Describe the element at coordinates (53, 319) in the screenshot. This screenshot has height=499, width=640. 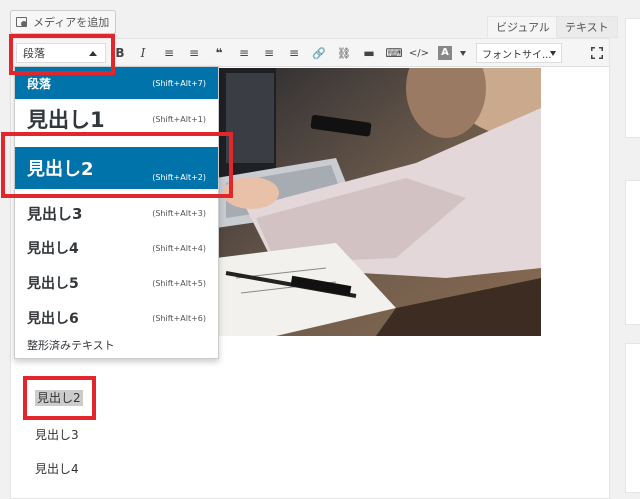
I see `menu-item-label: 見出し6` at that location.